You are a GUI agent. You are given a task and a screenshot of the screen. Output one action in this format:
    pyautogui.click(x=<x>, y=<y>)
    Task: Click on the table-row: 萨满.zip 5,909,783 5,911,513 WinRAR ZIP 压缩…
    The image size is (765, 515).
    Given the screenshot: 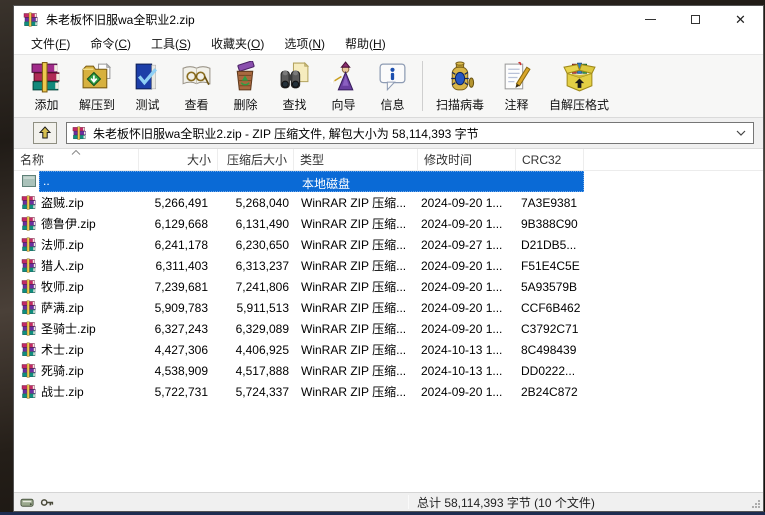 What is the action you would take?
    pyautogui.click(x=388, y=307)
    